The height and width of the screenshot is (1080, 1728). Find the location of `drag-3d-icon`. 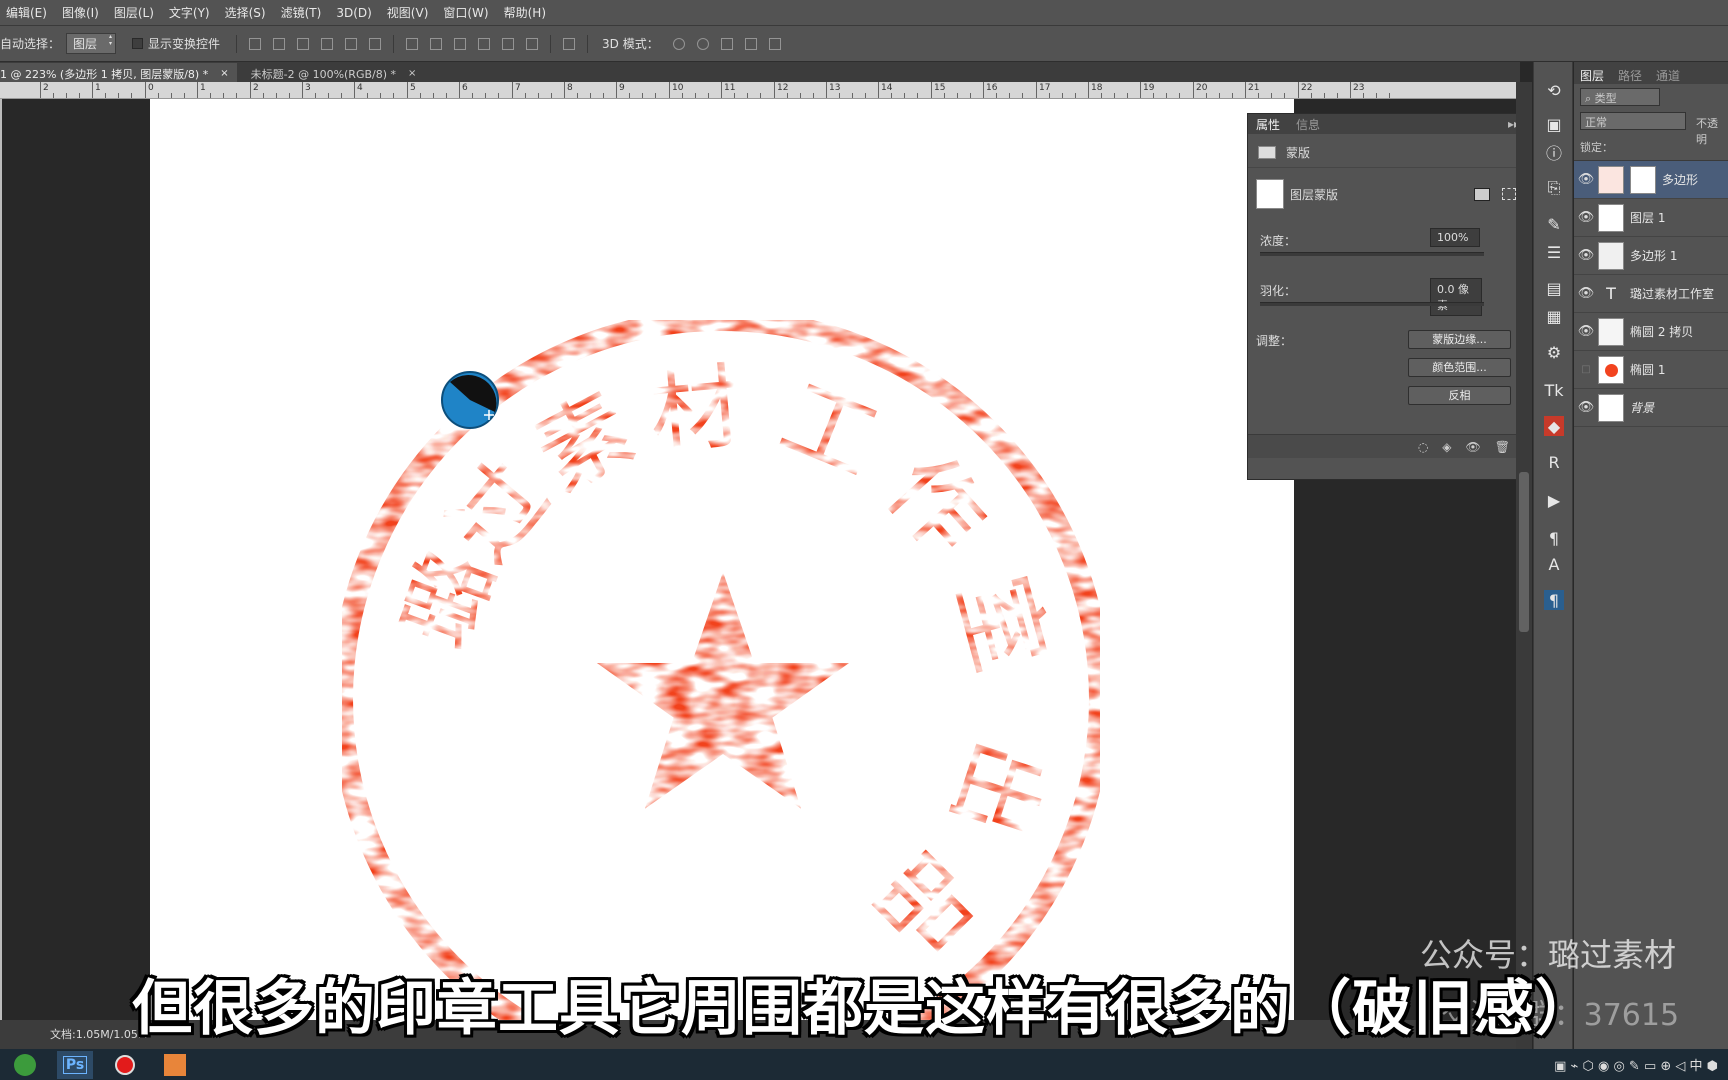

drag-3d-icon is located at coordinates (726, 43).